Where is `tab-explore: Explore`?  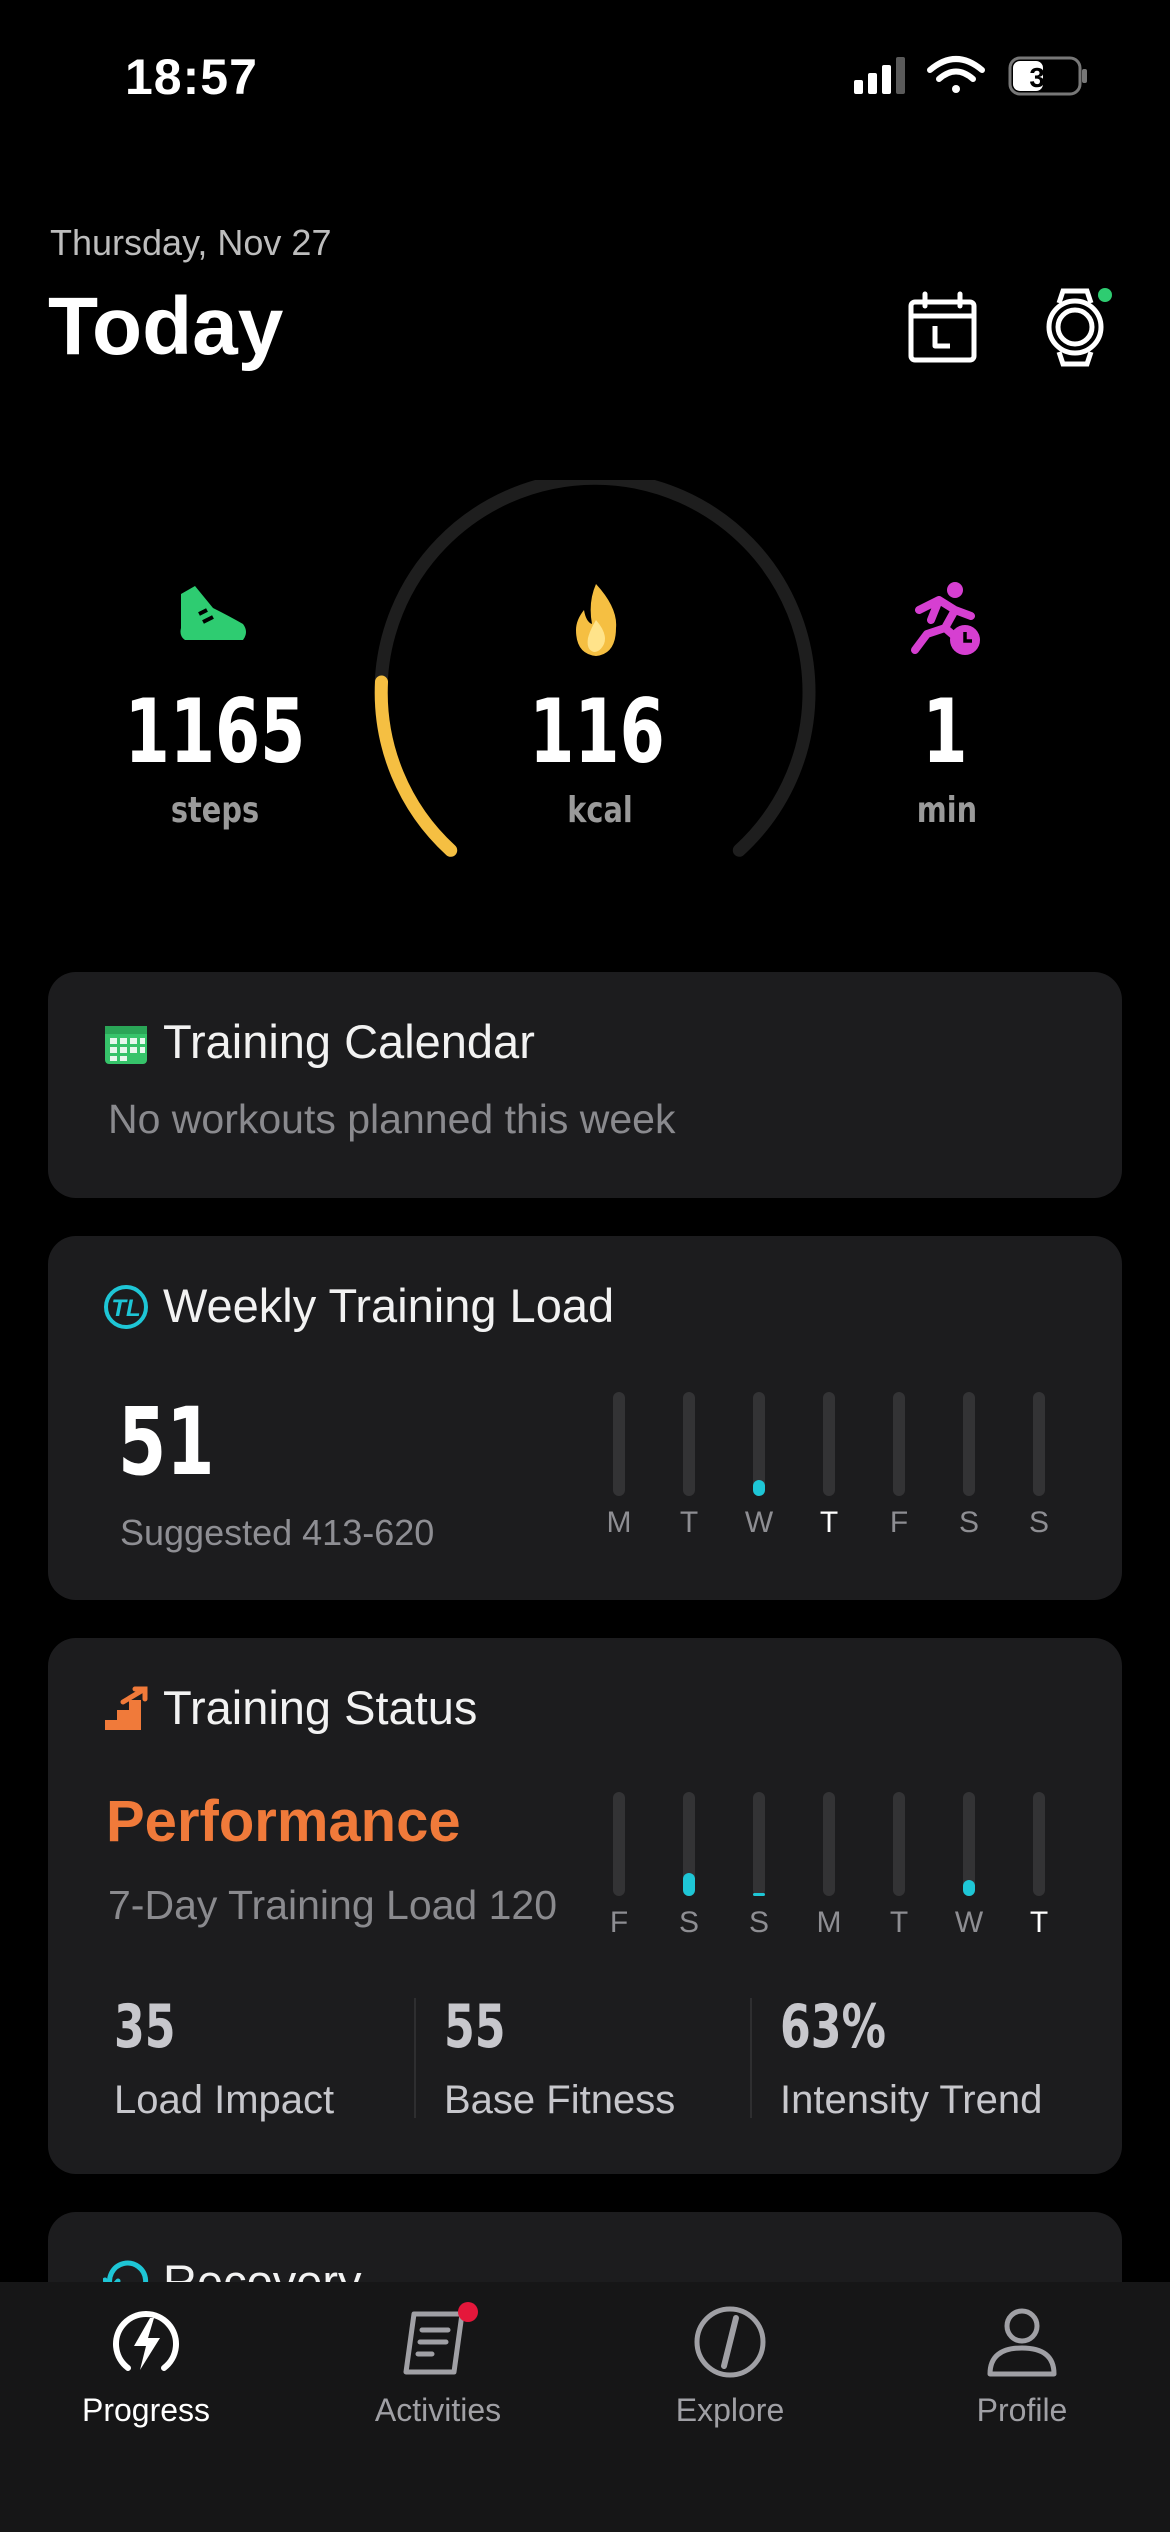 tab-explore: Explore is located at coordinates (730, 2407).